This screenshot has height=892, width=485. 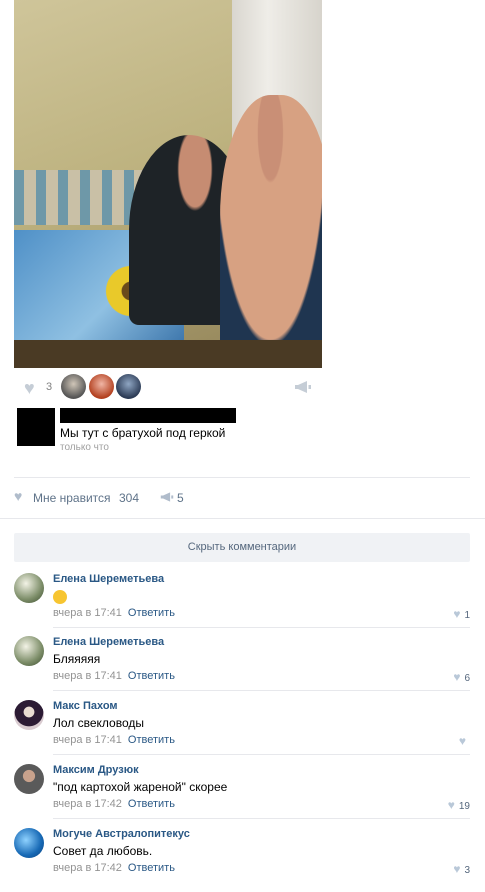 I want to click on hide-comments-button: Скрыть комментарии, so click(x=242, y=547).